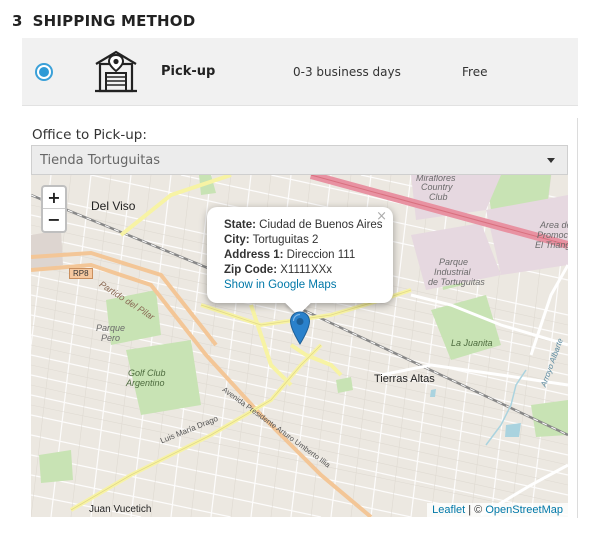 This screenshot has height=534, width=600. I want to click on map-label-country: Country, so click(437, 187).